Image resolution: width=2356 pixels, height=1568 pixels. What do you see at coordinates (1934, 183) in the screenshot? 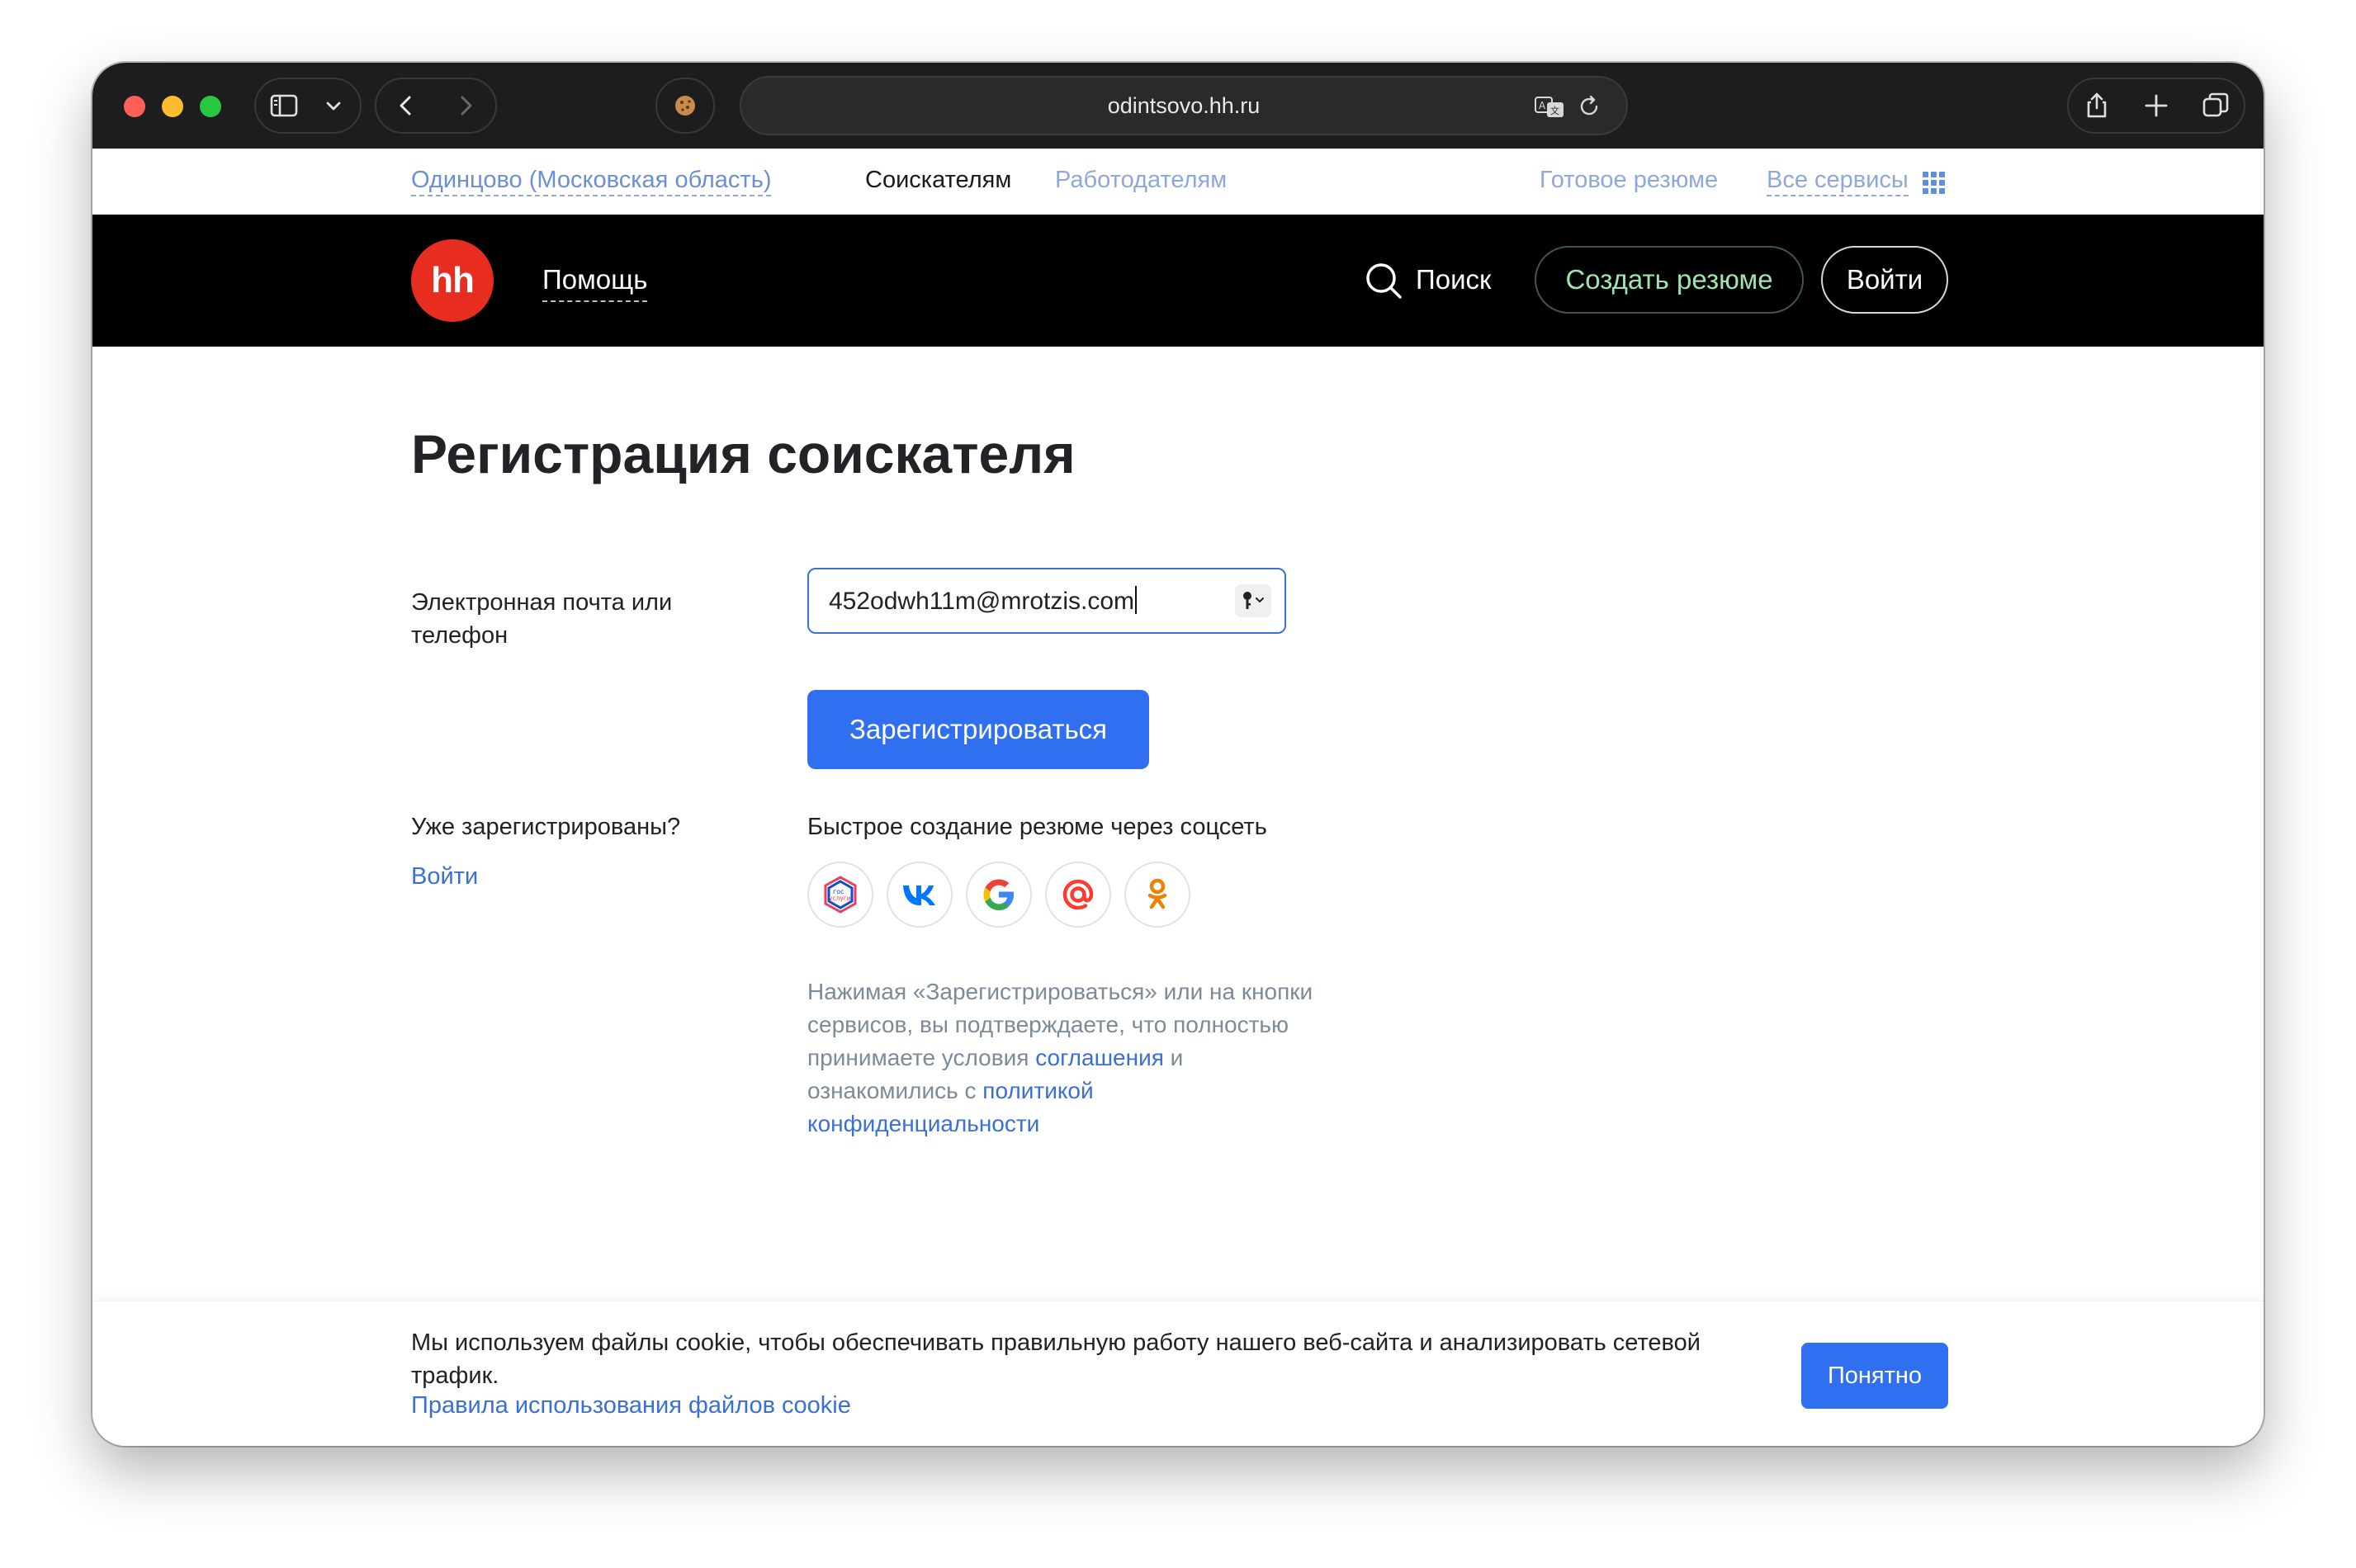
I see `grid-icon` at bounding box center [1934, 183].